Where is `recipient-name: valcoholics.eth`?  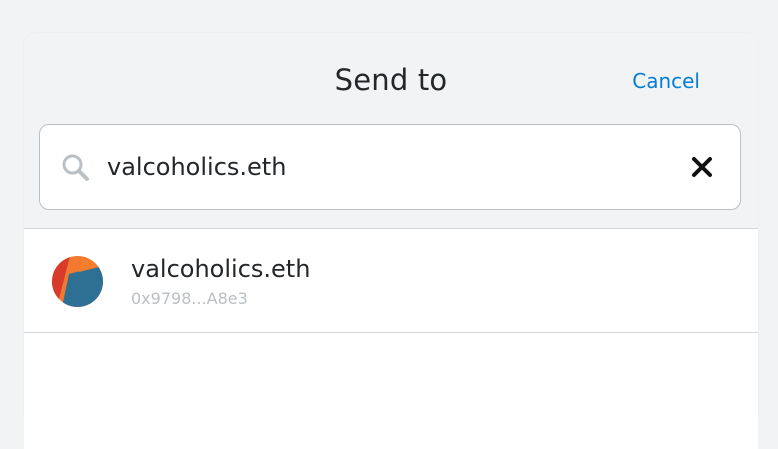
recipient-name: valcoholics.eth is located at coordinates (221, 269).